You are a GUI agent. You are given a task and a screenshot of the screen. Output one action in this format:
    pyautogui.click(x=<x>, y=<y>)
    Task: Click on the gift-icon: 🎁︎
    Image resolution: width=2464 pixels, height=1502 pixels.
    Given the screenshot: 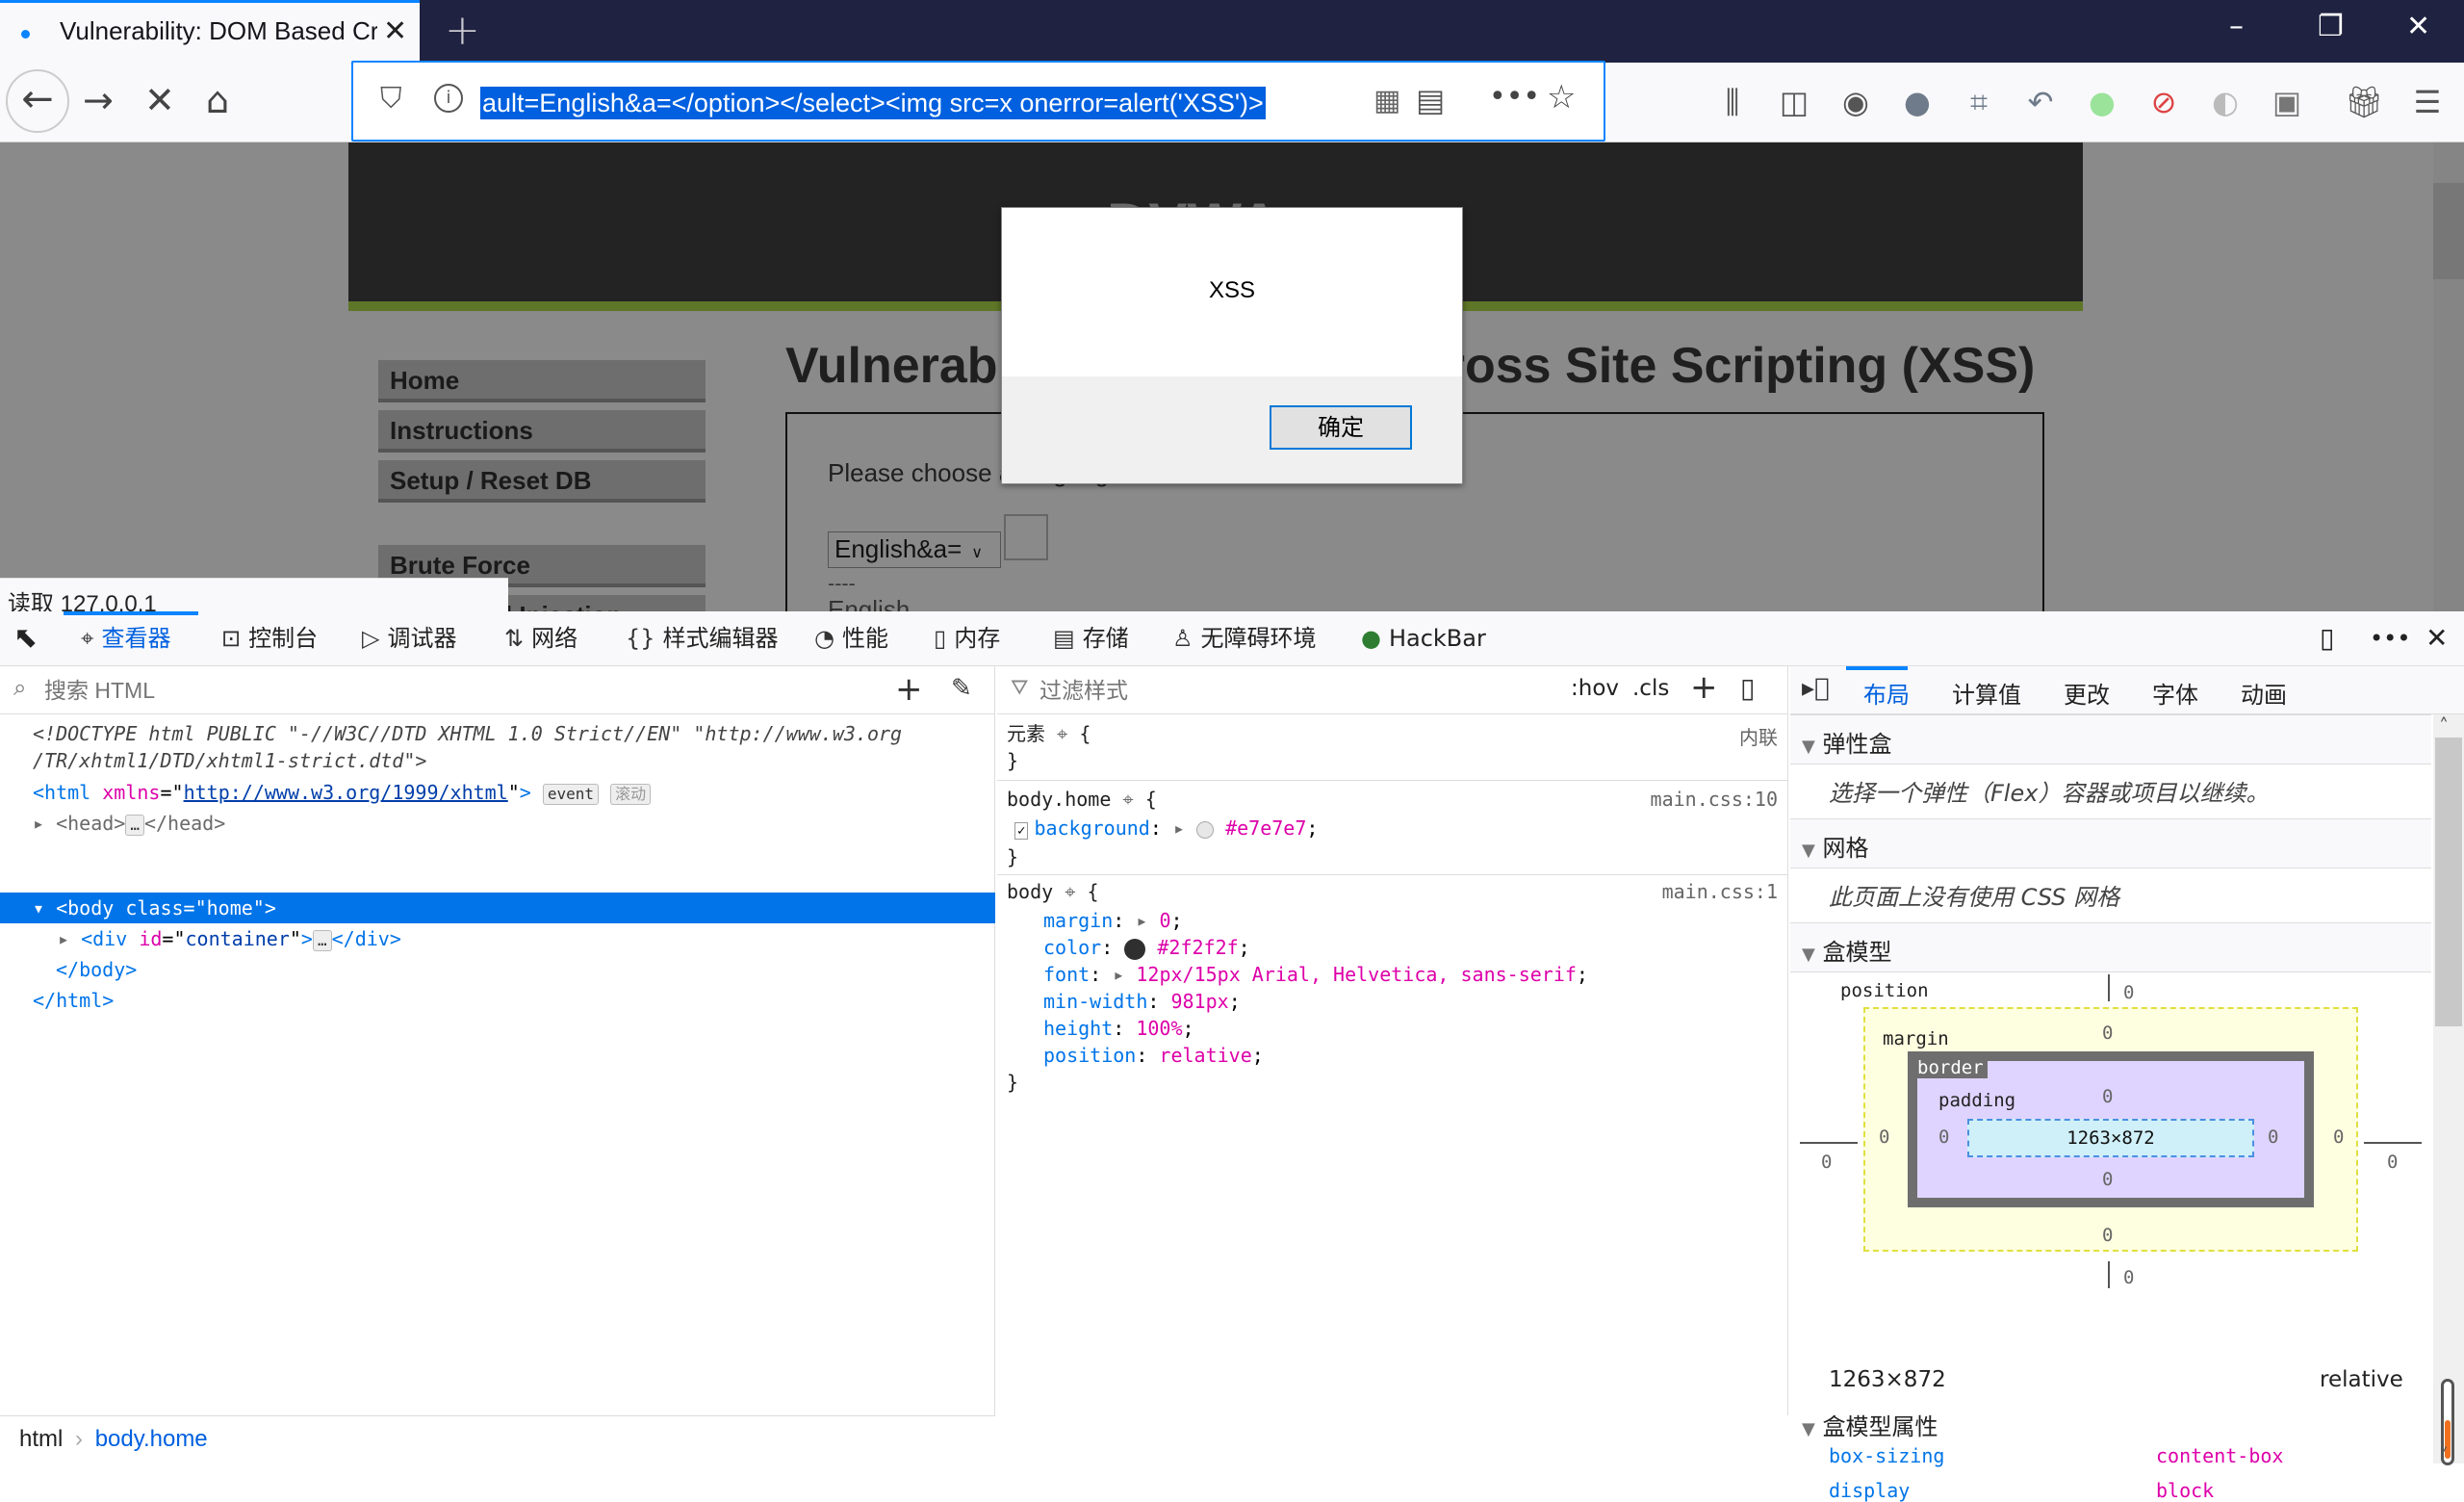 What is the action you would take?
    pyautogui.click(x=2364, y=102)
    